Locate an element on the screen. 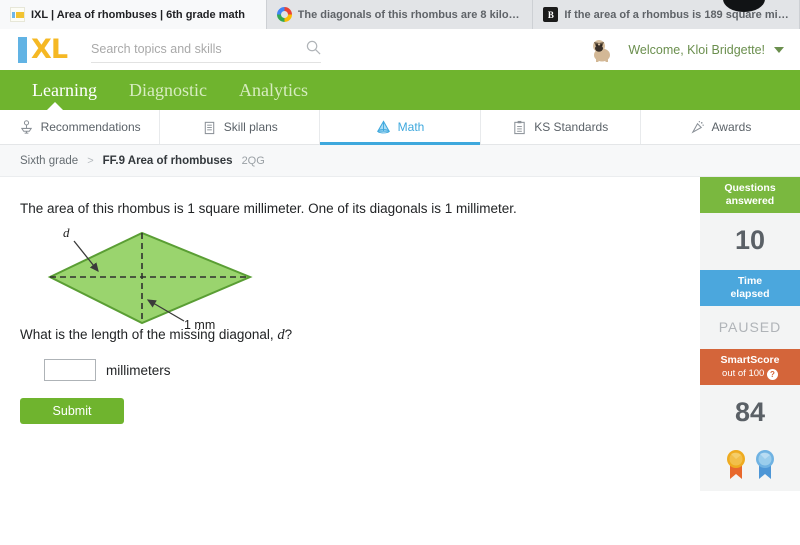 The height and width of the screenshot is (545, 800). tab-label: KS Standards is located at coordinates (571, 127).